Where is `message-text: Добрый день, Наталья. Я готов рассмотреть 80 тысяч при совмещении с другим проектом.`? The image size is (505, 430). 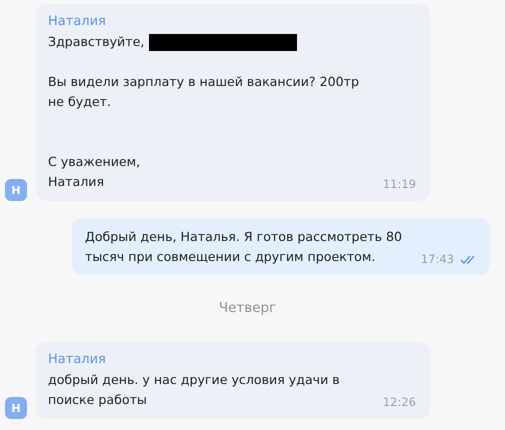
message-text: Добрый день, Наталья. Я готов рассмотреть 80 тысяч при совмещении с другим проектом. is located at coordinates (244, 247).